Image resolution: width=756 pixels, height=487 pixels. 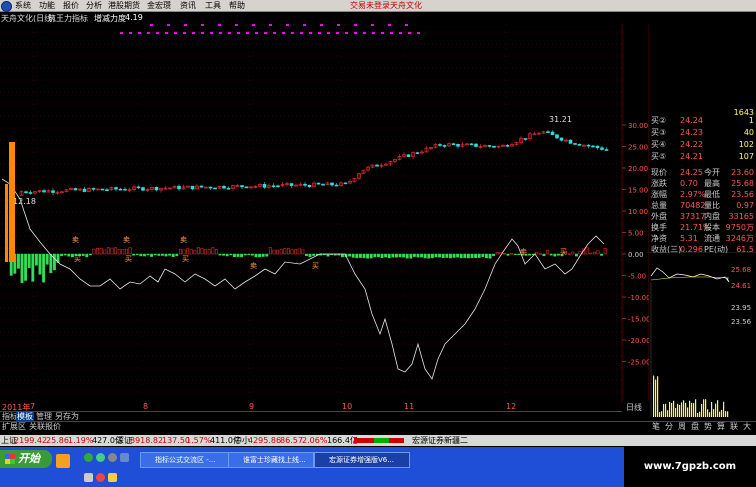 What do you see at coordinates (742, 194) in the screenshot?
I see `stat-value-2: 23.56` at bounding box center [742, 194].